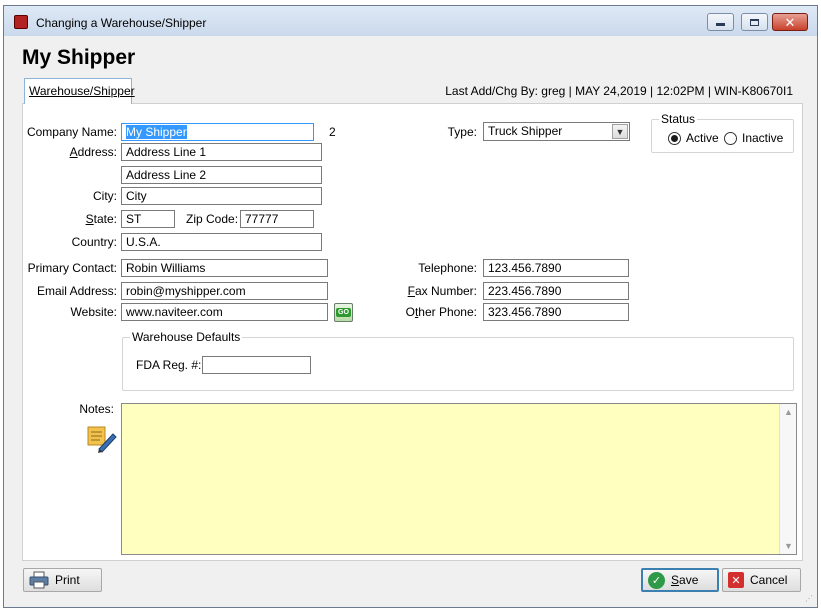  Describe the element at coordinates (71, 132) in the screenshot. I see `company-name-label: Company Name:` at that location.